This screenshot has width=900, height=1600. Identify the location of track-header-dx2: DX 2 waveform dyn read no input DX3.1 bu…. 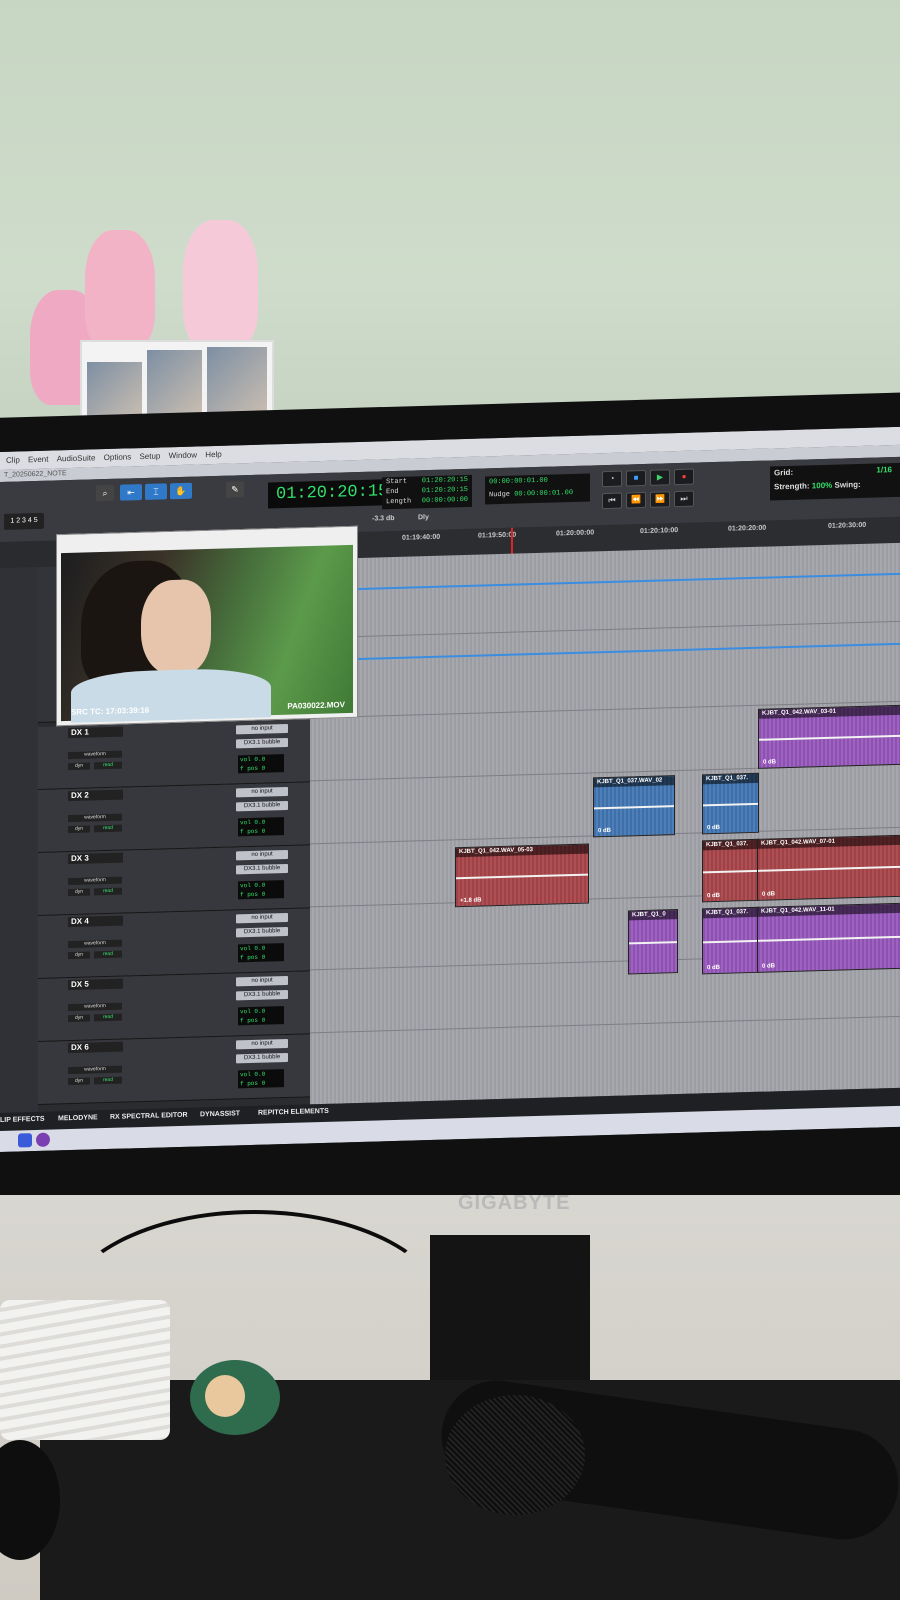
(174, 817).